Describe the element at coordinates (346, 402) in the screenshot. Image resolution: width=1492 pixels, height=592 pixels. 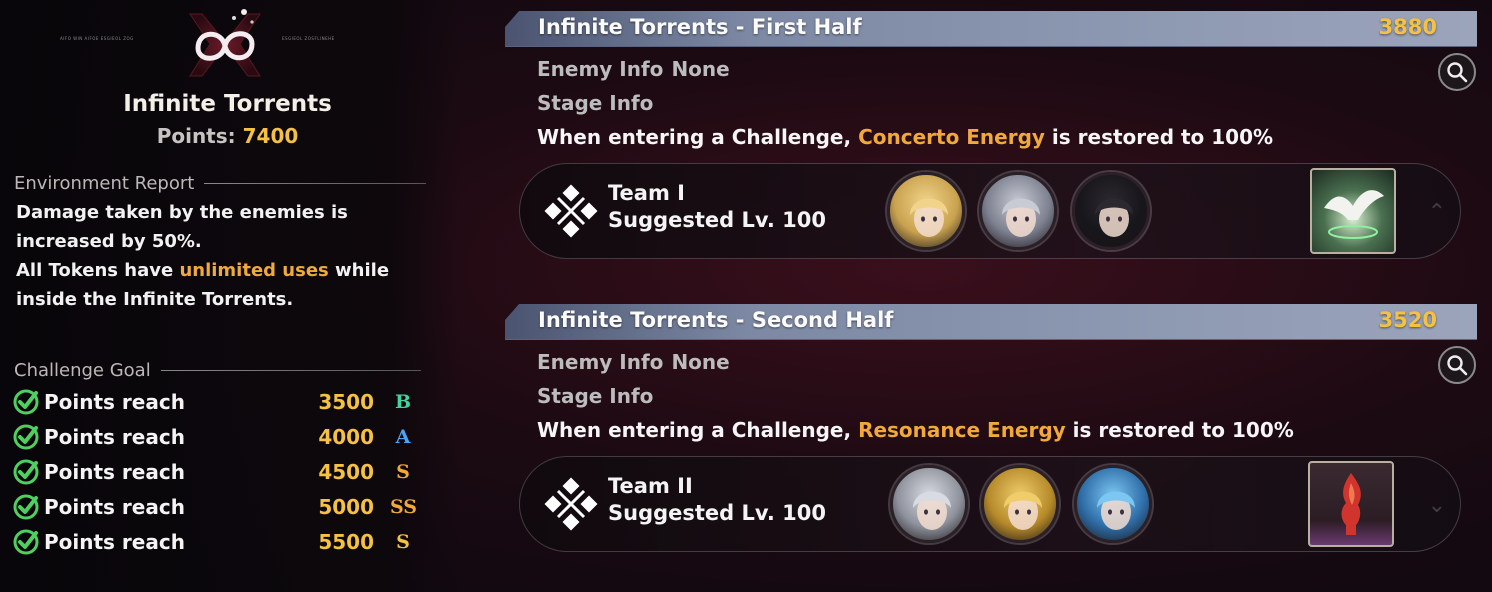
I see `goal-points-value: 3500` at that location.